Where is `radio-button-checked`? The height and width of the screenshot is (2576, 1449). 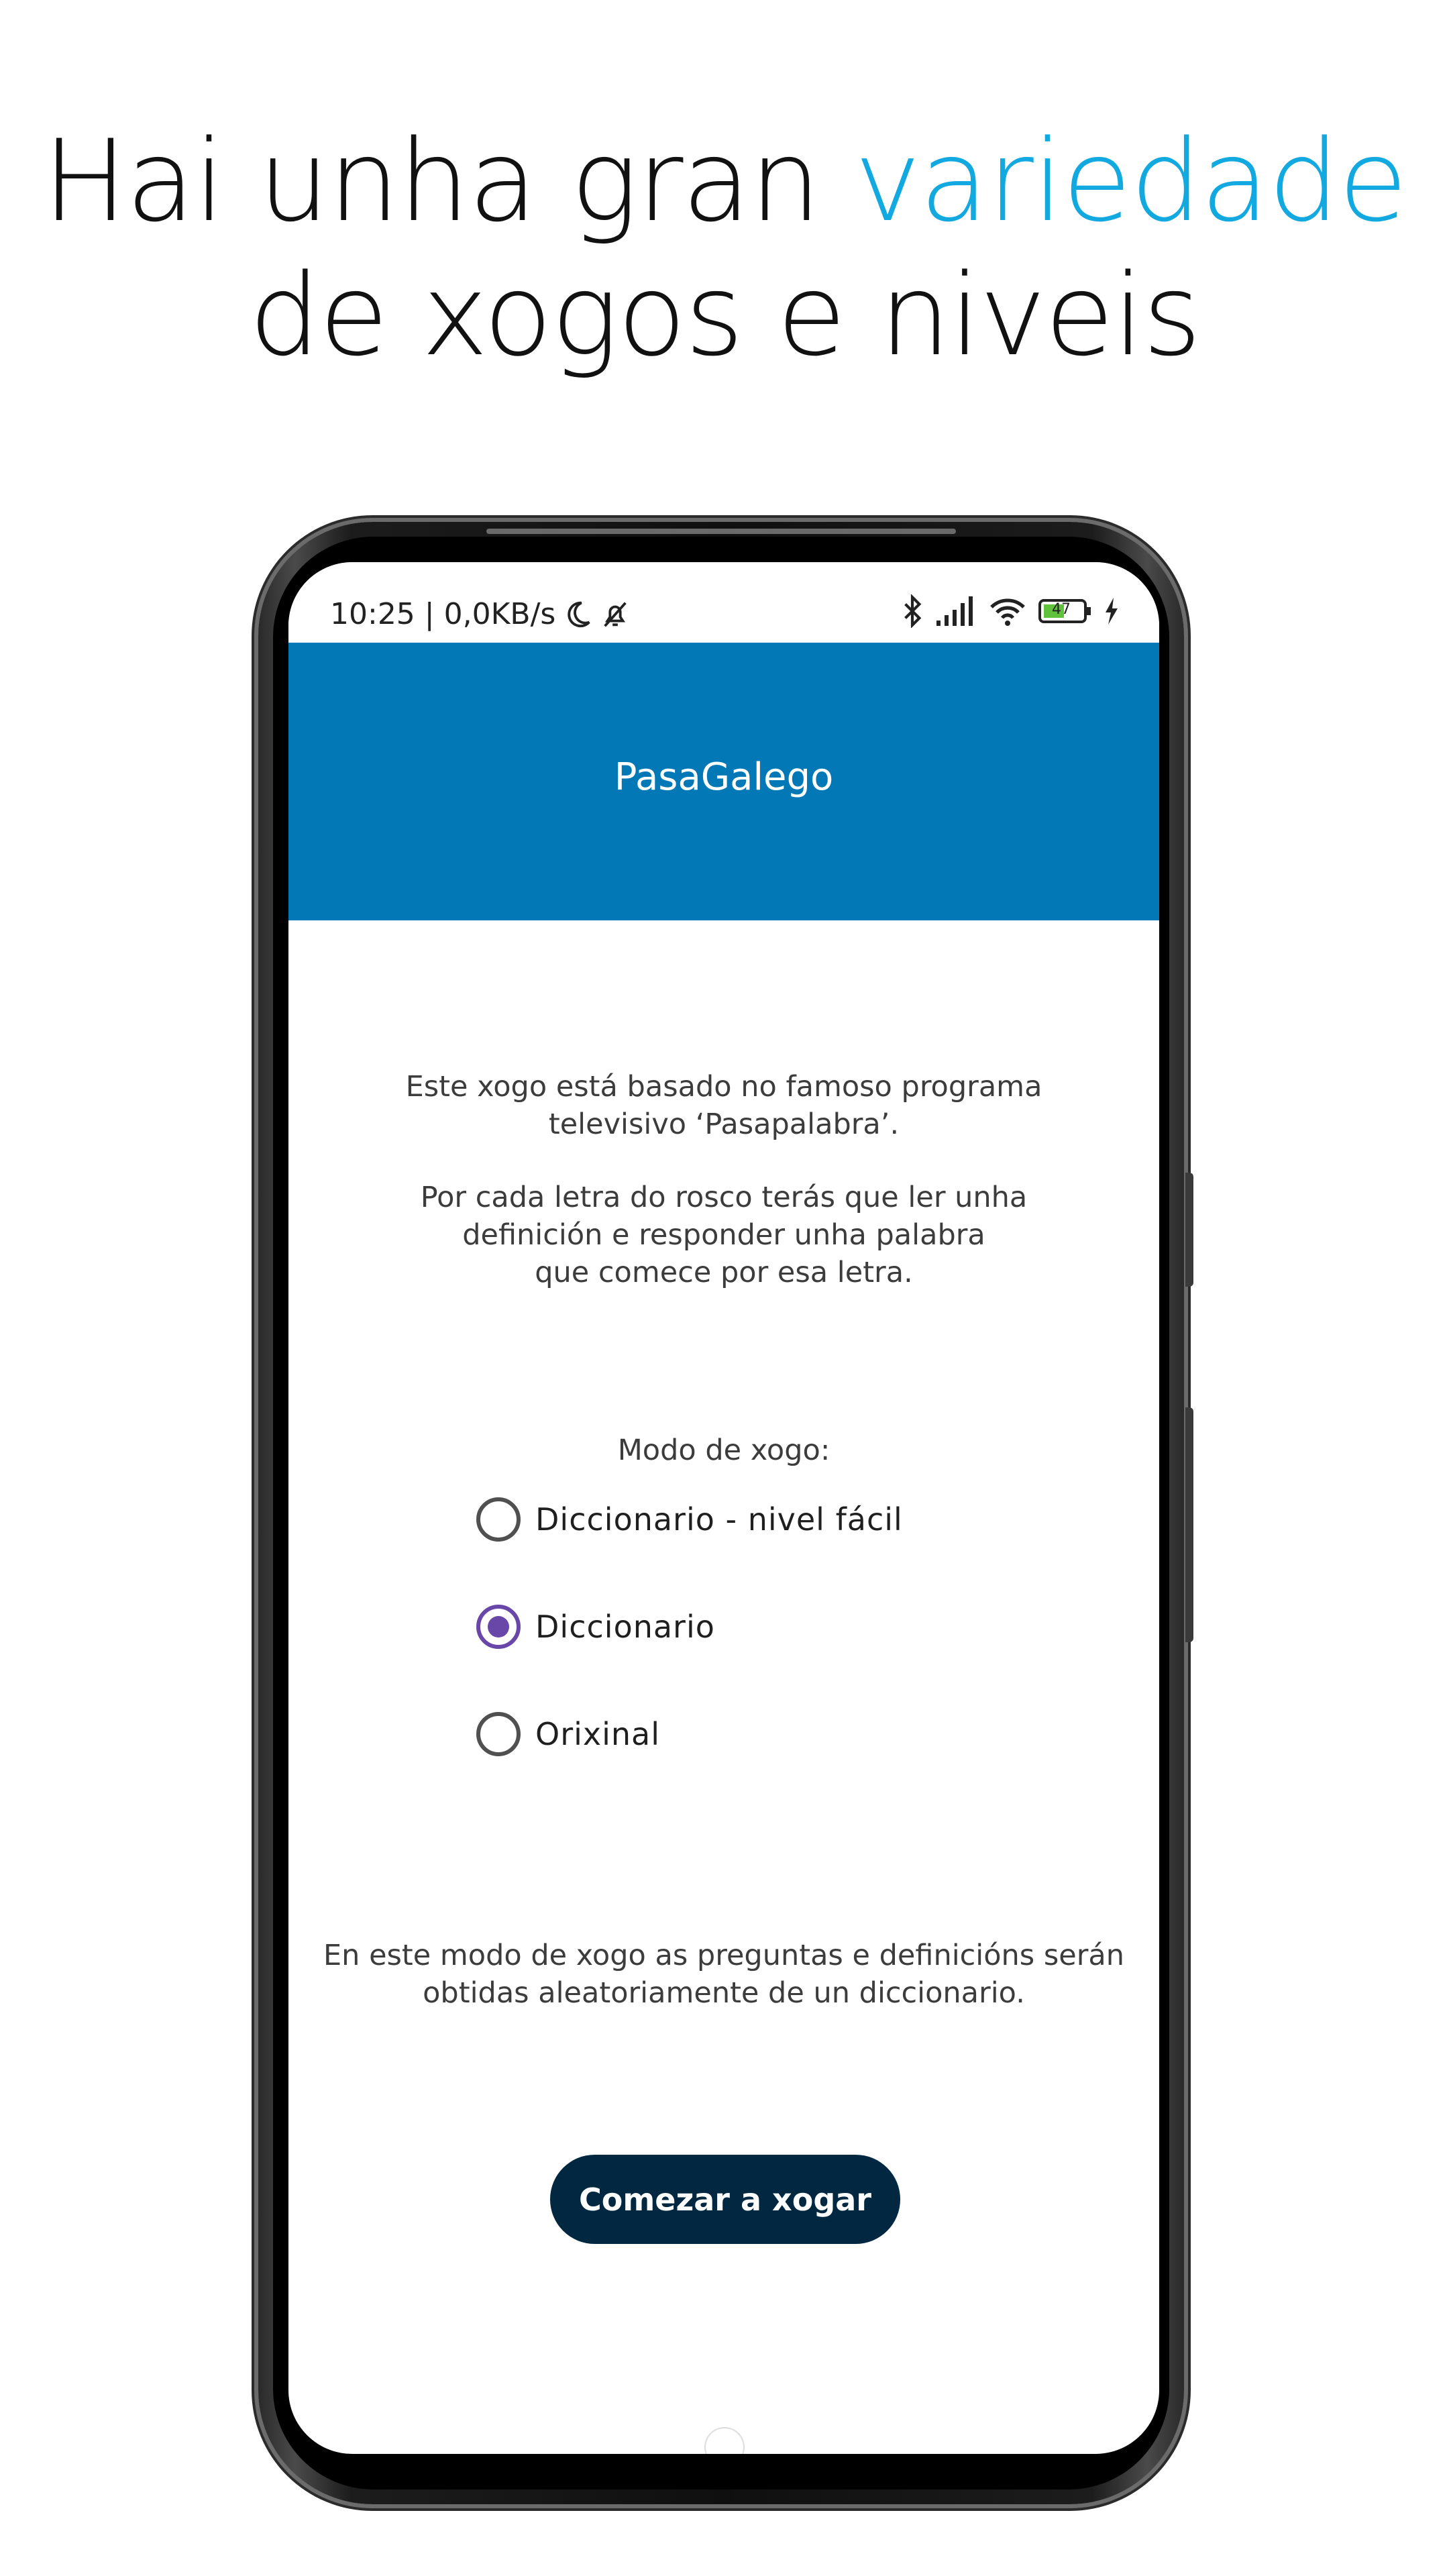
radio-button-checked is located at coordinates (498, 1627).